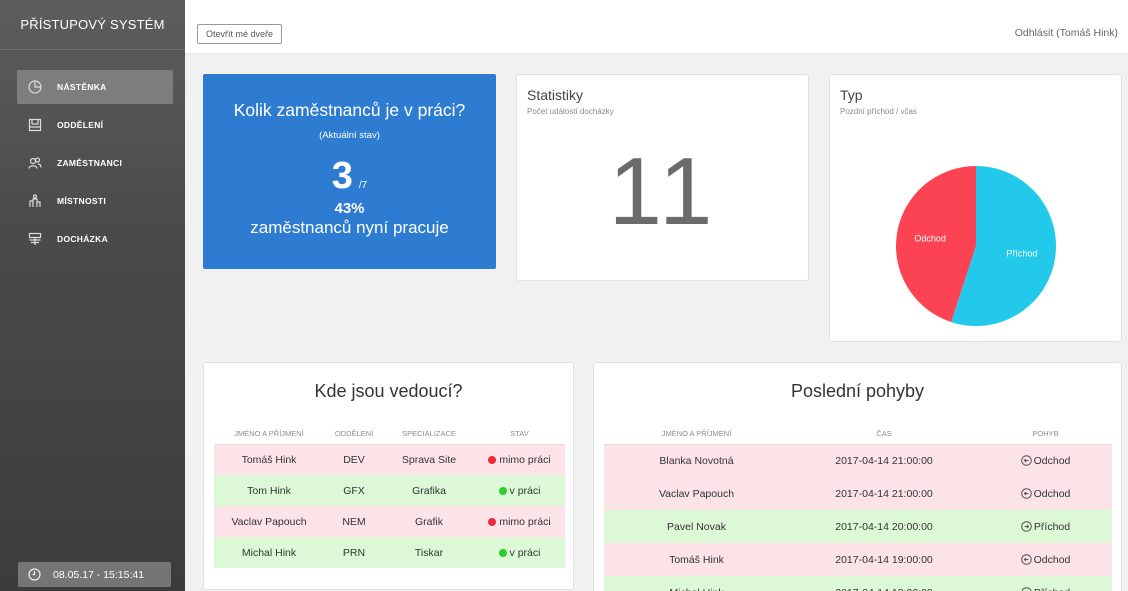  I want to click on leaders-col-dept: ODDĚLENÍ, so click(354, 434).